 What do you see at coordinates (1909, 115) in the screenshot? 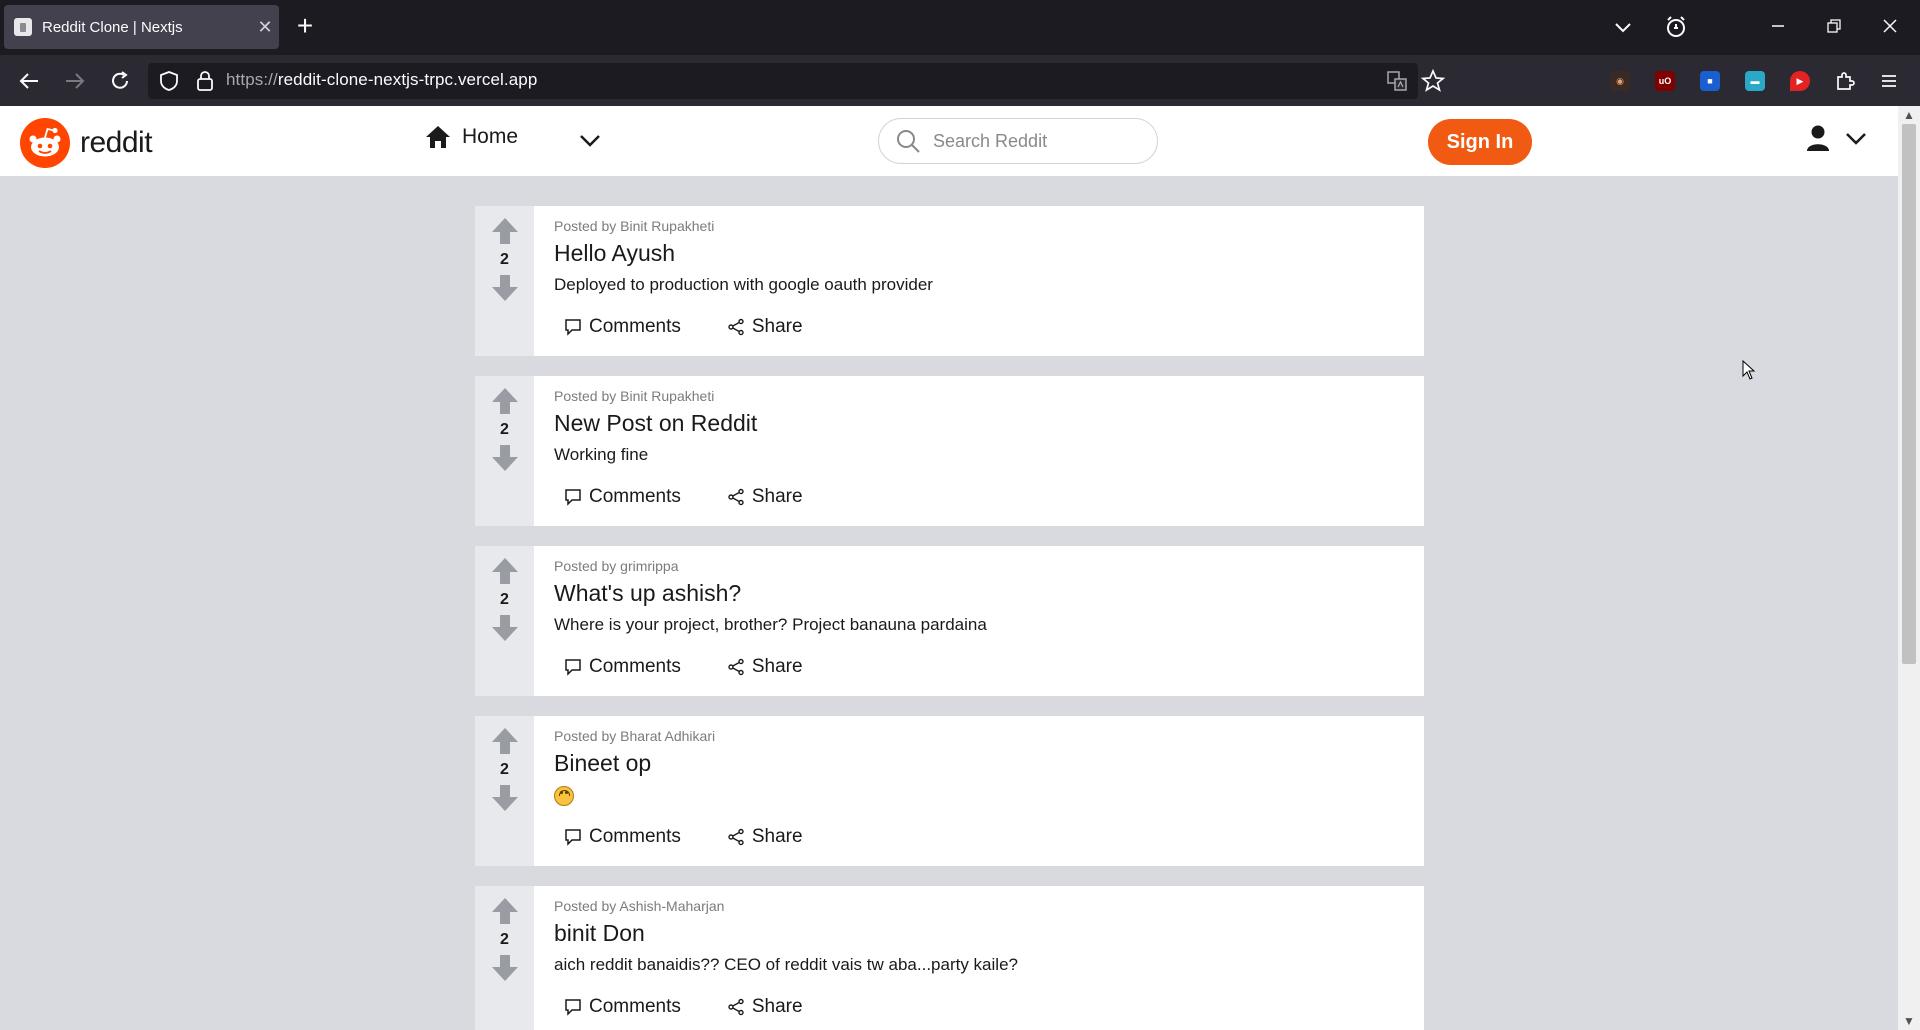
I see `scroll-up-arrow-icon: ▲` at bounding box center [1909, 115].